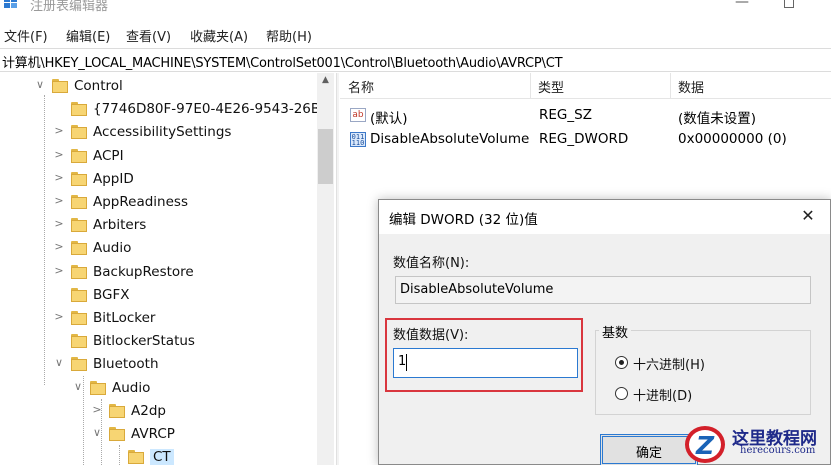 Image resolution: width=831 pixels, height=465 pixels. Describe the element at coordinates (158, 318) in the screenshot. I see `tree-item: > BitLocker` at that location.